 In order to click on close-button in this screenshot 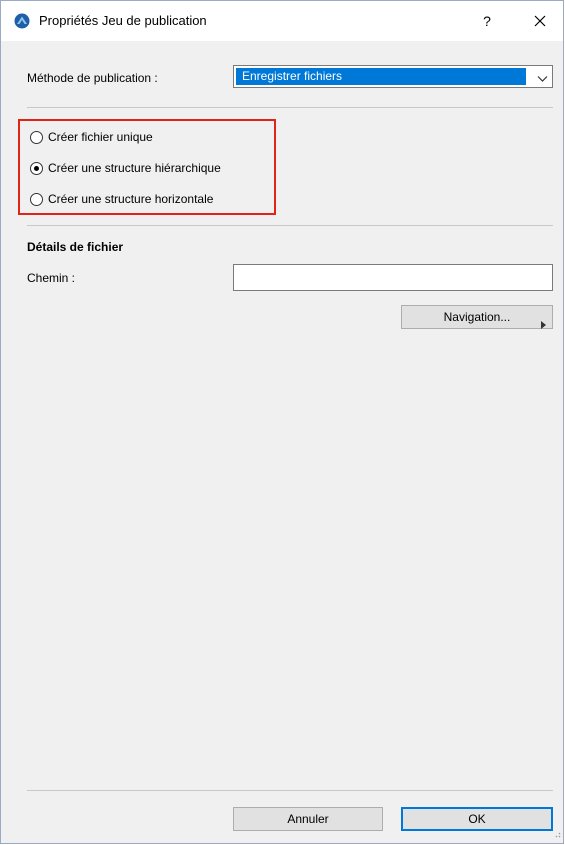, I will do `click(540, 21)`.